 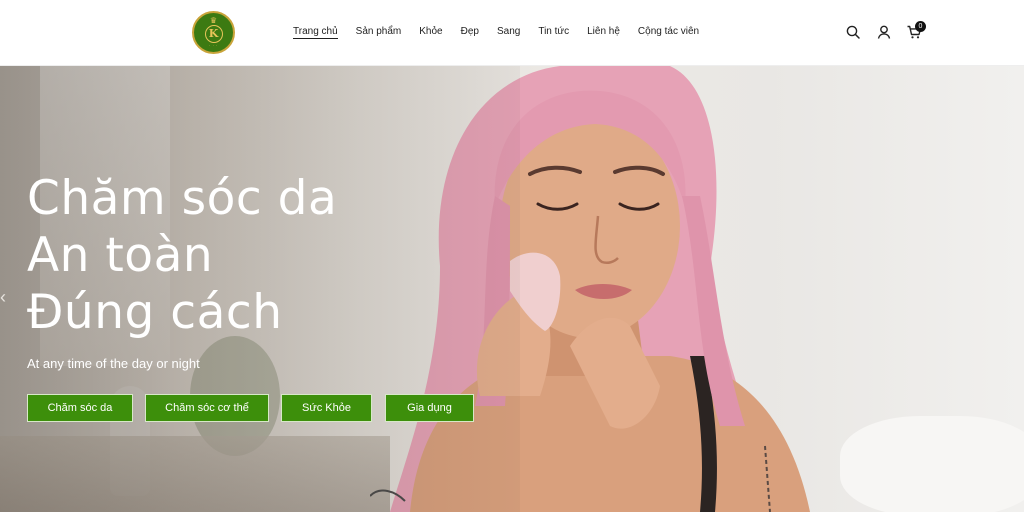 I want to click on search-icon, so click(x=853, y=32).